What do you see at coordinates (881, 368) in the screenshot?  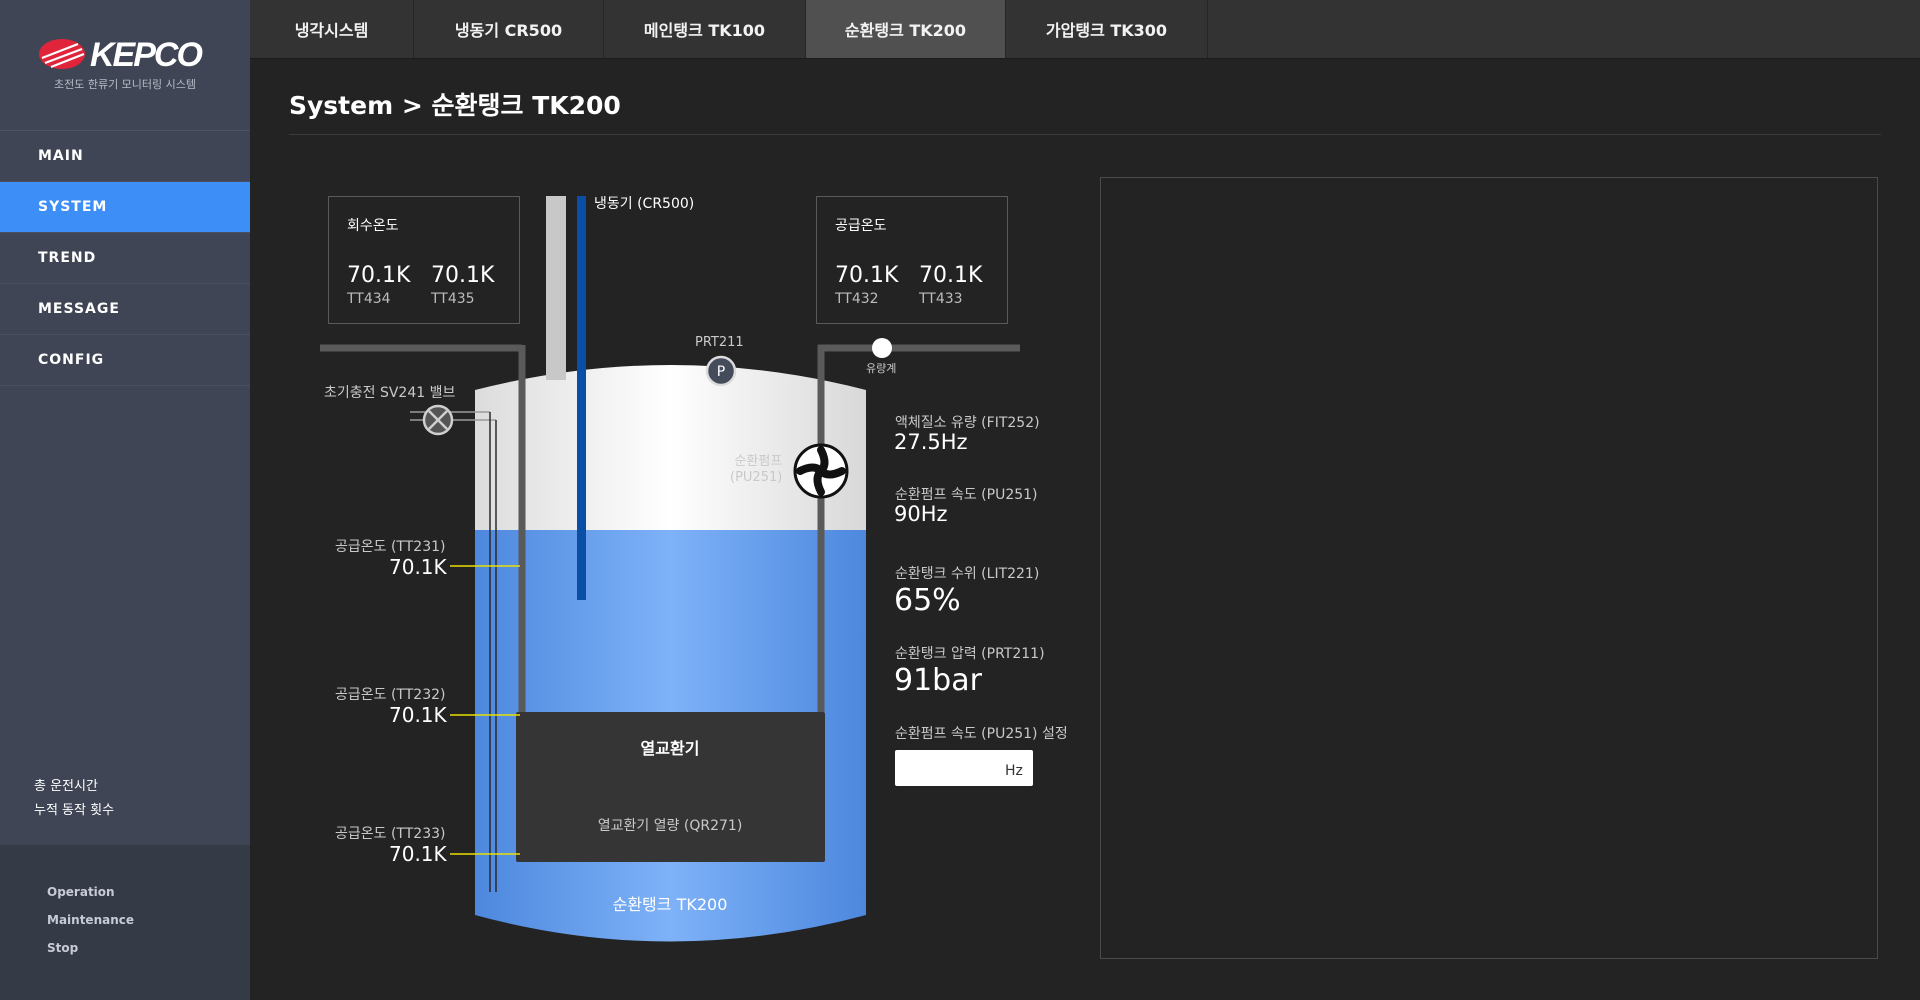 I see `flowmeter-label: 유량계` at bounding box center [881, 368].